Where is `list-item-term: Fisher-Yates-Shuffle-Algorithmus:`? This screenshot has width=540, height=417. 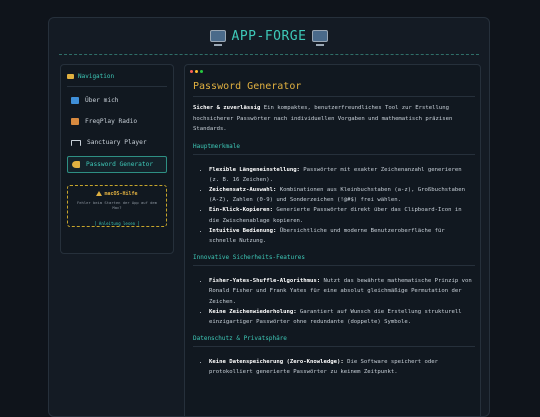 list-item-term: Fisher-Yates-Shuffle-Algorithmus: is located at coordinates (265, 281).